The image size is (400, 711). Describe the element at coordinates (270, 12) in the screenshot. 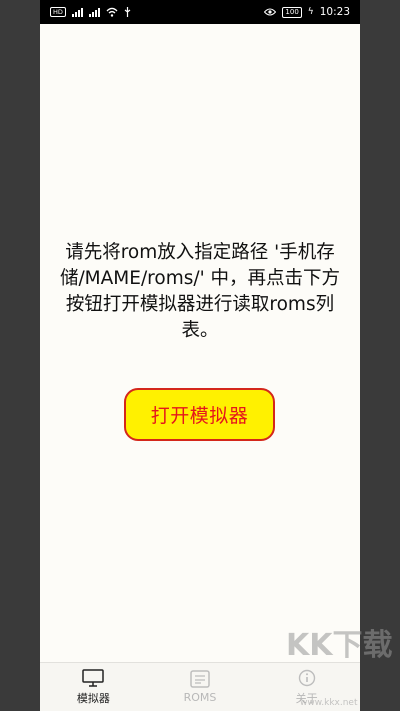

I see `eye-icon` at that location.